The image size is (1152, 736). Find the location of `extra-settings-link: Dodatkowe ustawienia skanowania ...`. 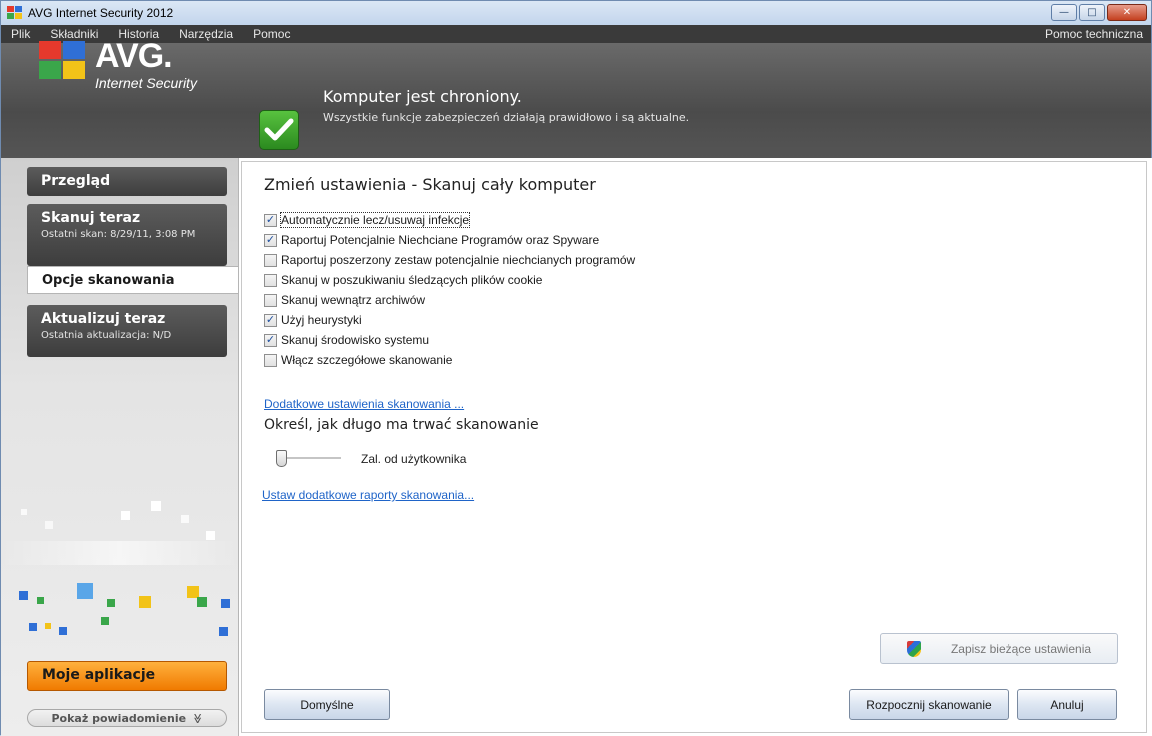

extra-settings-link: Dodatkowe ustawienia skanowania ... is located at coordinates (364, 404).